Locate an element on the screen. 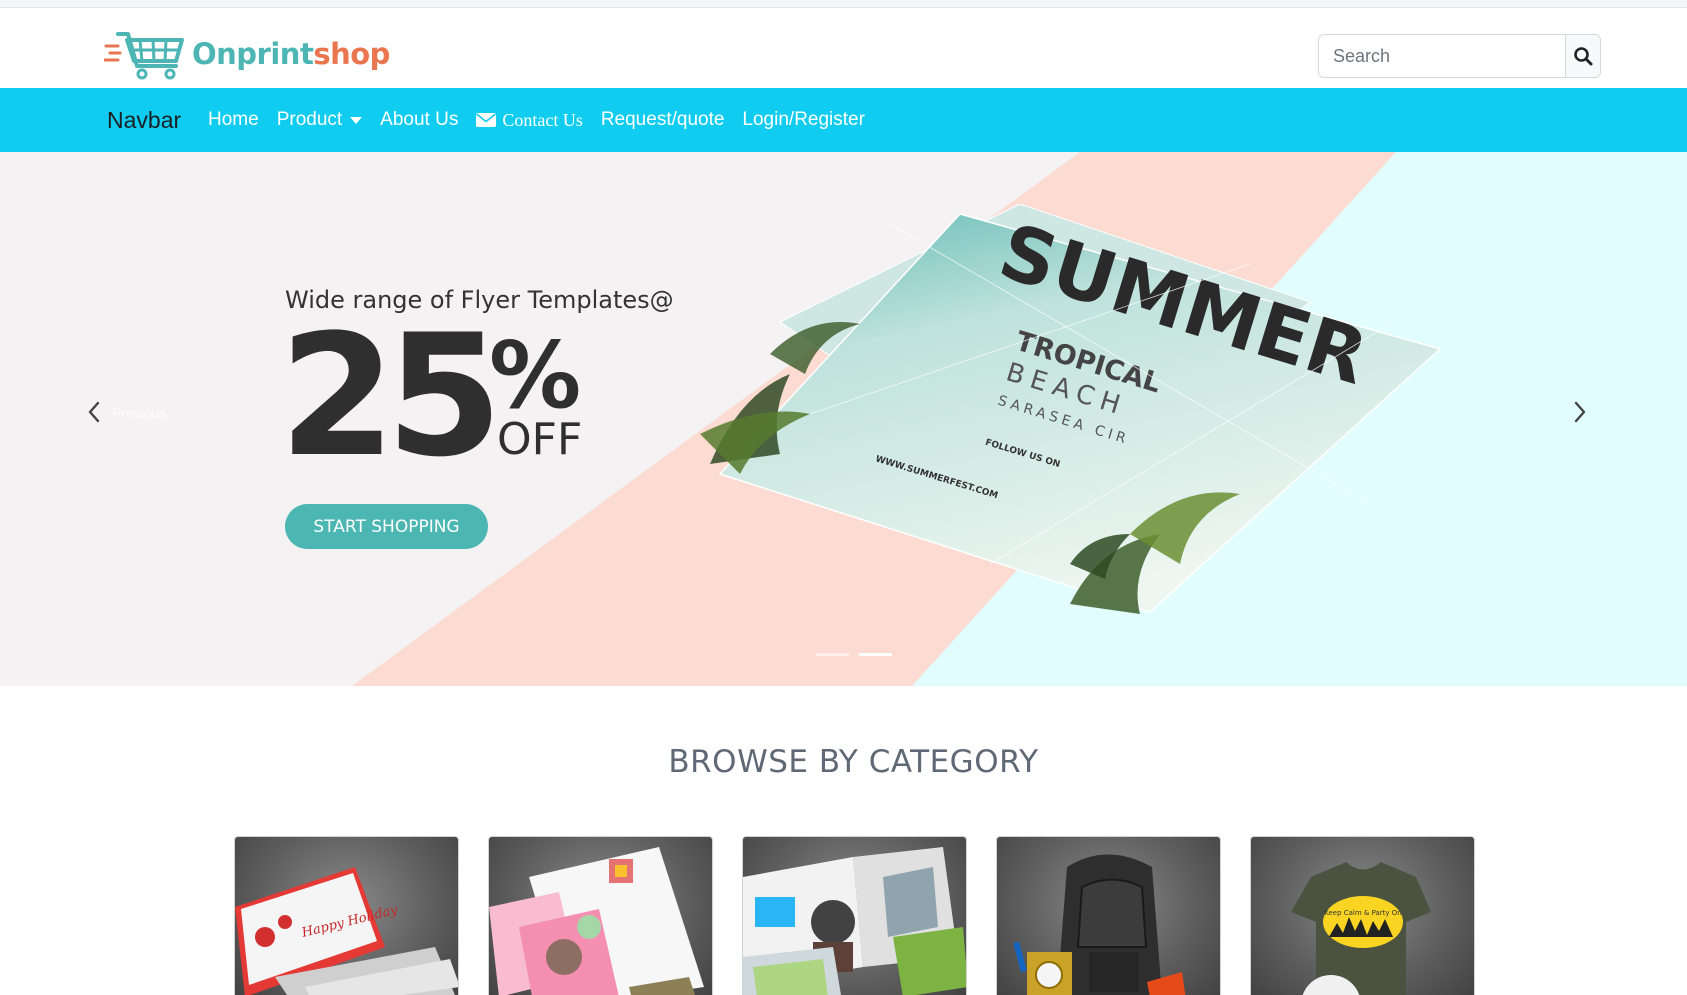 The image size is (1687, 995). nav-item-request-quote: Request/quote is located at coordinates (663, 120).